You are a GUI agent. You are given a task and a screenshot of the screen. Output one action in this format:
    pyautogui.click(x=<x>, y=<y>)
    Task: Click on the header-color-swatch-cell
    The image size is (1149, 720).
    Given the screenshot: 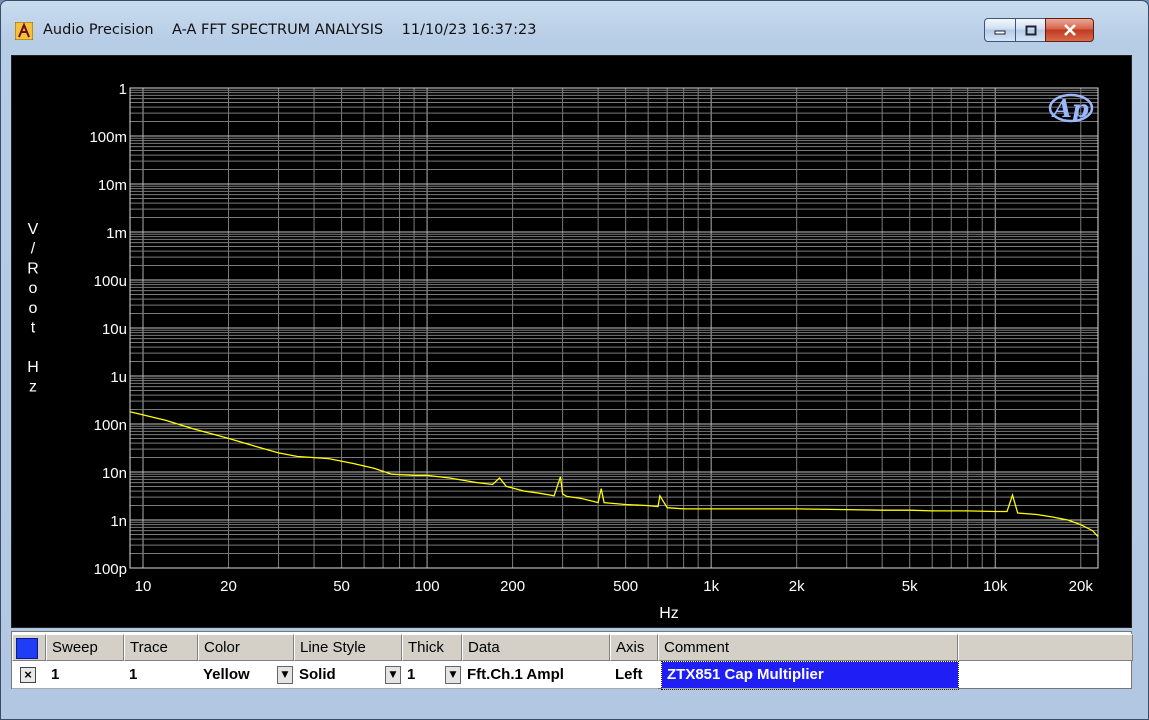 What is the action you would take?
    pyautogui.click(x=29, y=647)
    